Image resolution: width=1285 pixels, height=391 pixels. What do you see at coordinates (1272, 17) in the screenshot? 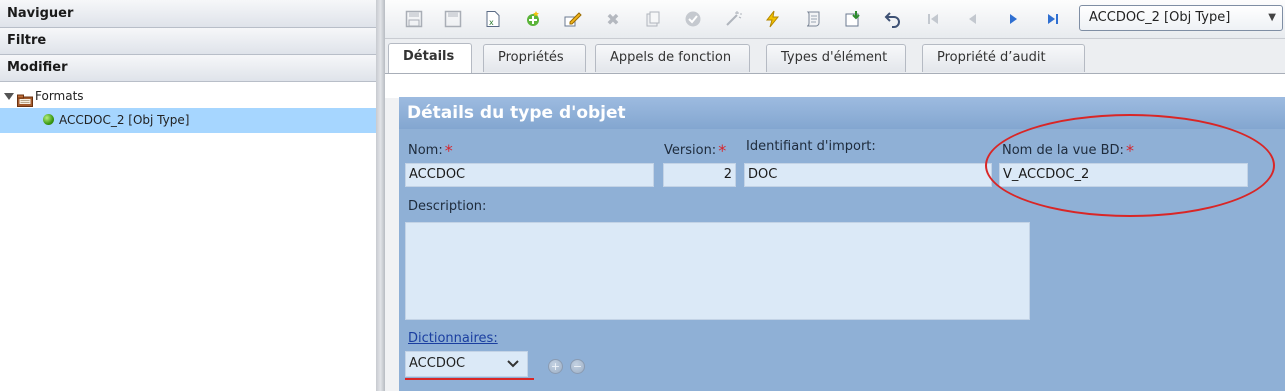
I see `chevron-down-icon: ▼` at bounding box center [1272, 17].